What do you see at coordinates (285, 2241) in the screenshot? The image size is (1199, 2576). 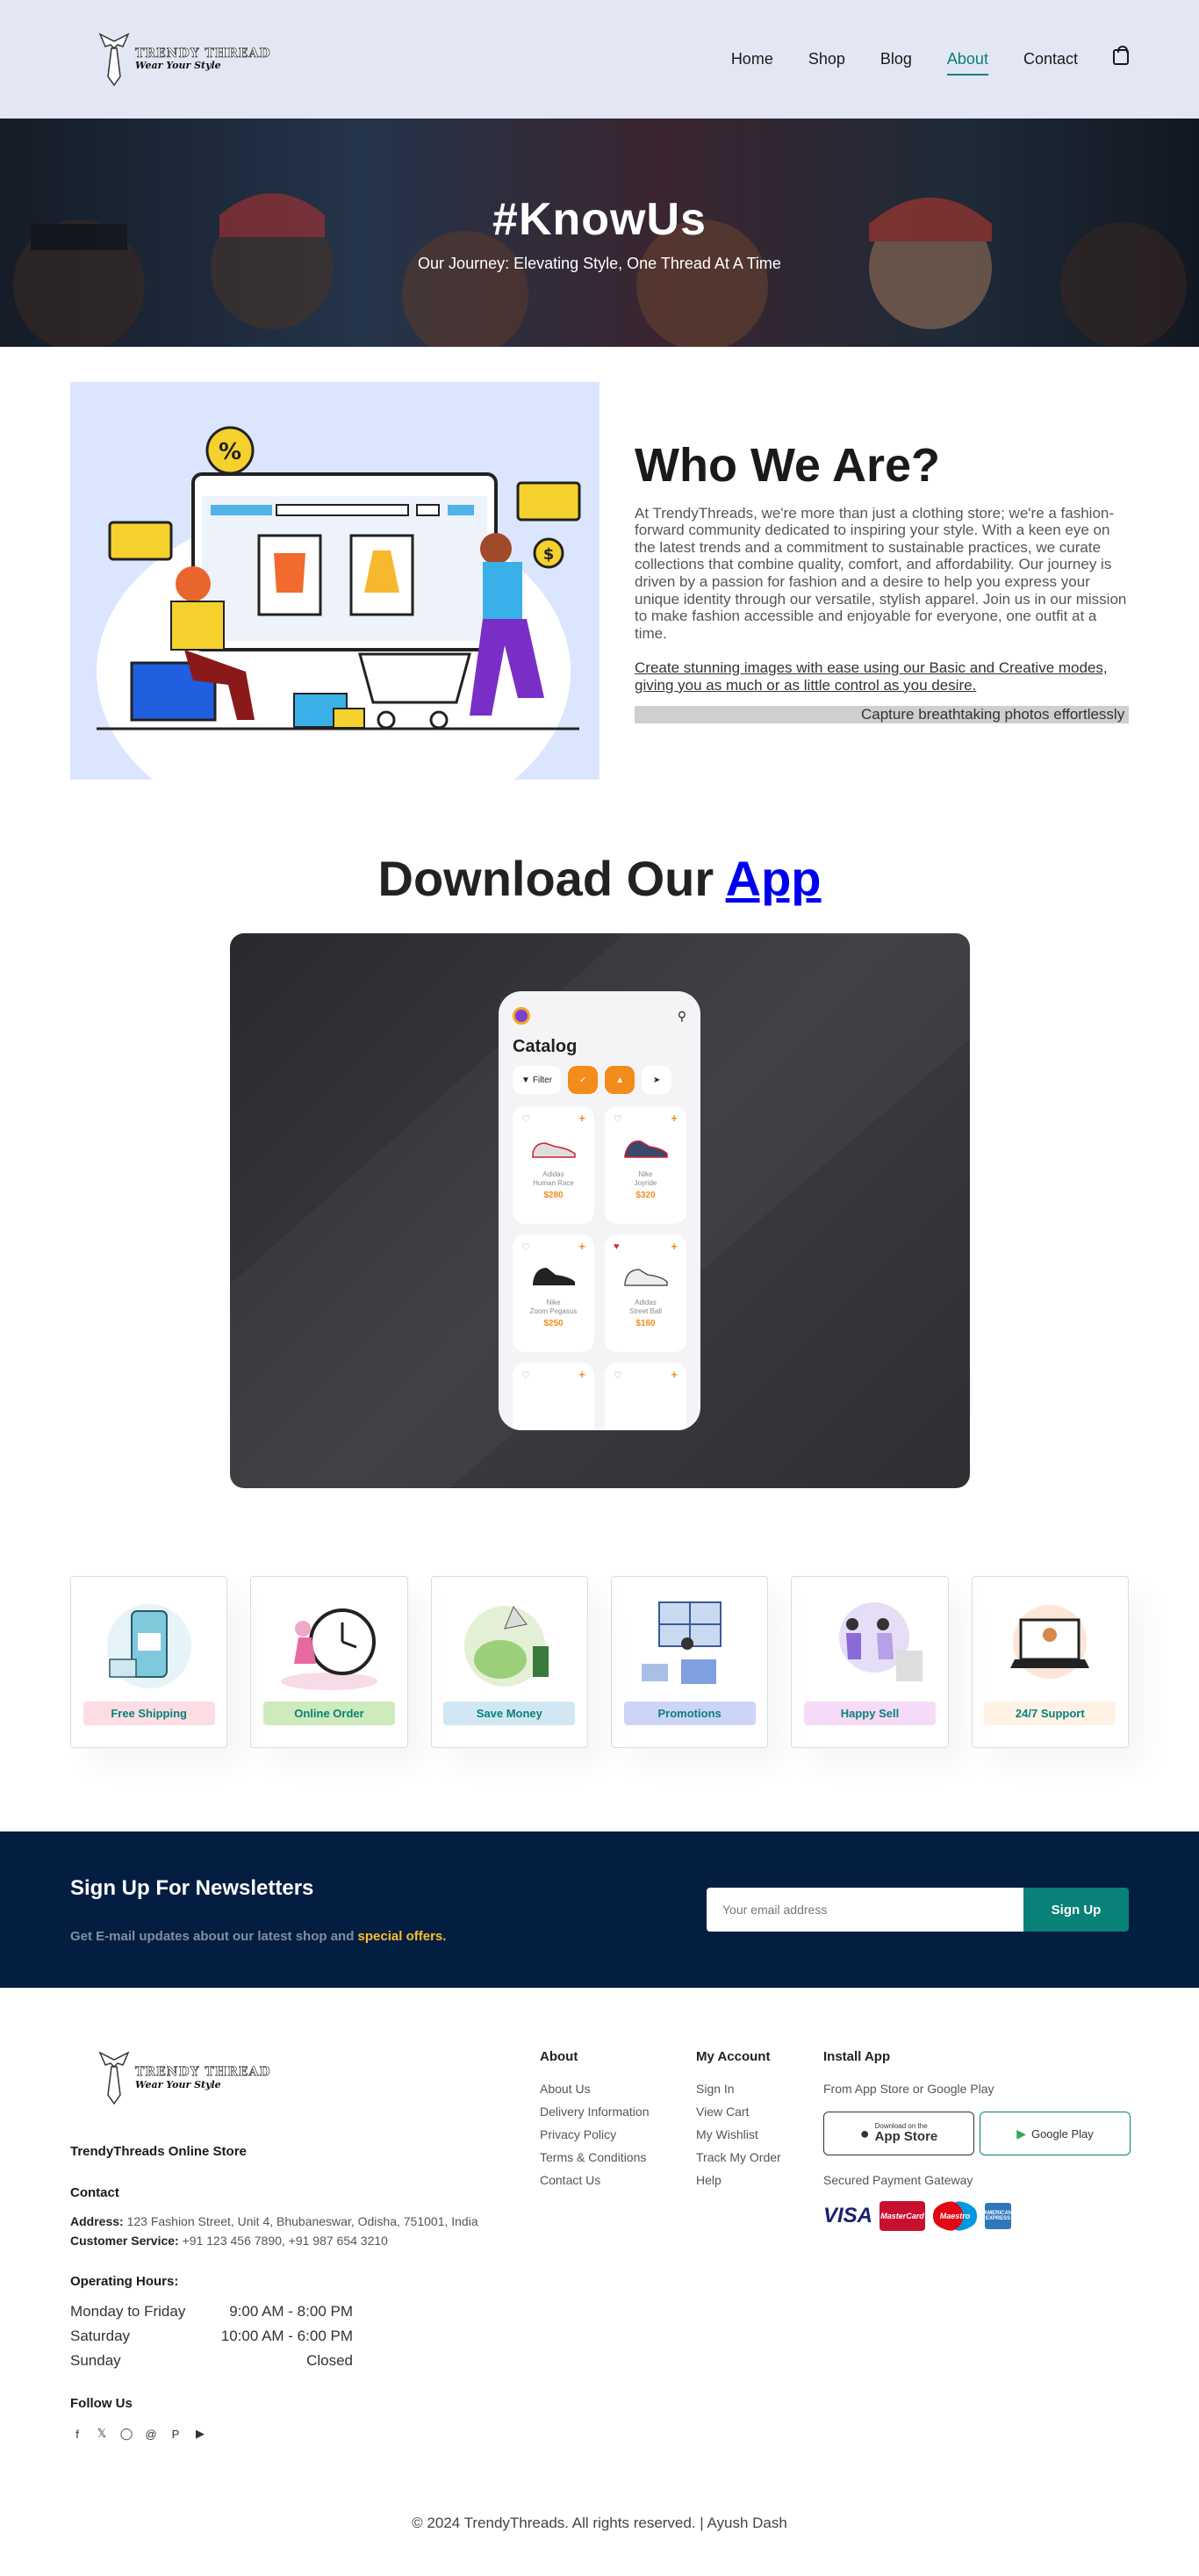 I see `service-value: +91 123 456 7890, +91 987 654 3210` at bounding box center [285, 2241].